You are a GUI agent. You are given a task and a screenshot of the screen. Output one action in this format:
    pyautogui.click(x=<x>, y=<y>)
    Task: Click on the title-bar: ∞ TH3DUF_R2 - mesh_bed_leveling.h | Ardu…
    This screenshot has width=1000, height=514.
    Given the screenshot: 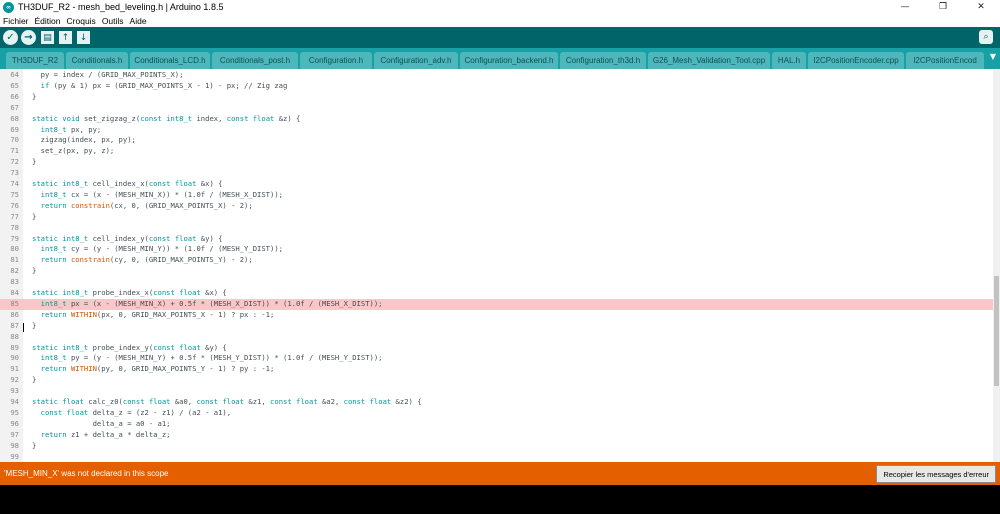 What is the action you would take?
    pyautogui.click(x=500, y=7)
    